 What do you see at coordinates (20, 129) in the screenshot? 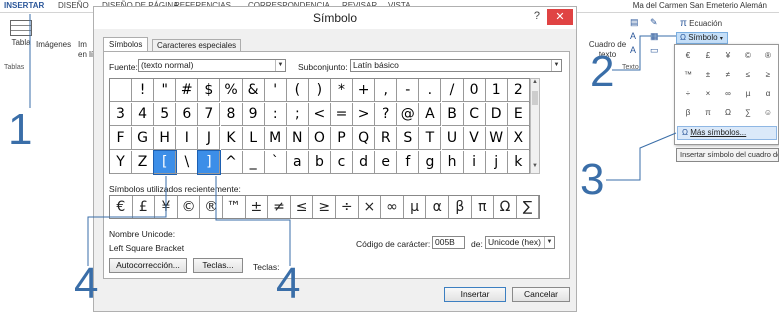
I see `annotation-1: 1` at bounding box center [20, 129].